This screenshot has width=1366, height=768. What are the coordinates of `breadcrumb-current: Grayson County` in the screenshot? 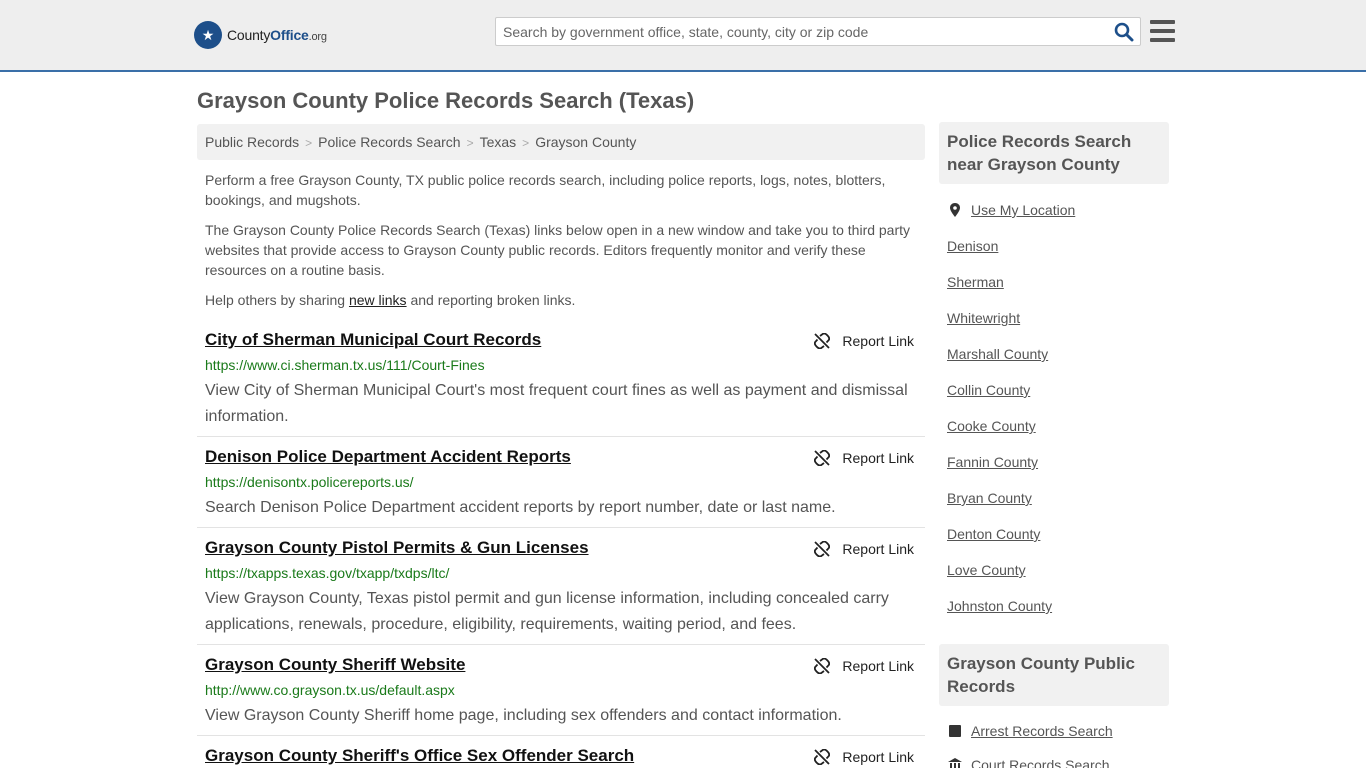 It's located at (586, 142).